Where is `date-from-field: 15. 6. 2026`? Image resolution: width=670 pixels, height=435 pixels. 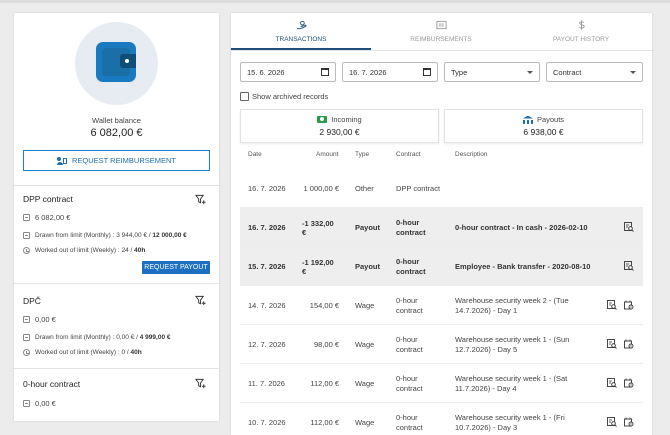
date-from-field: 15. 6. 2026 is located at coordinates (288, 72).